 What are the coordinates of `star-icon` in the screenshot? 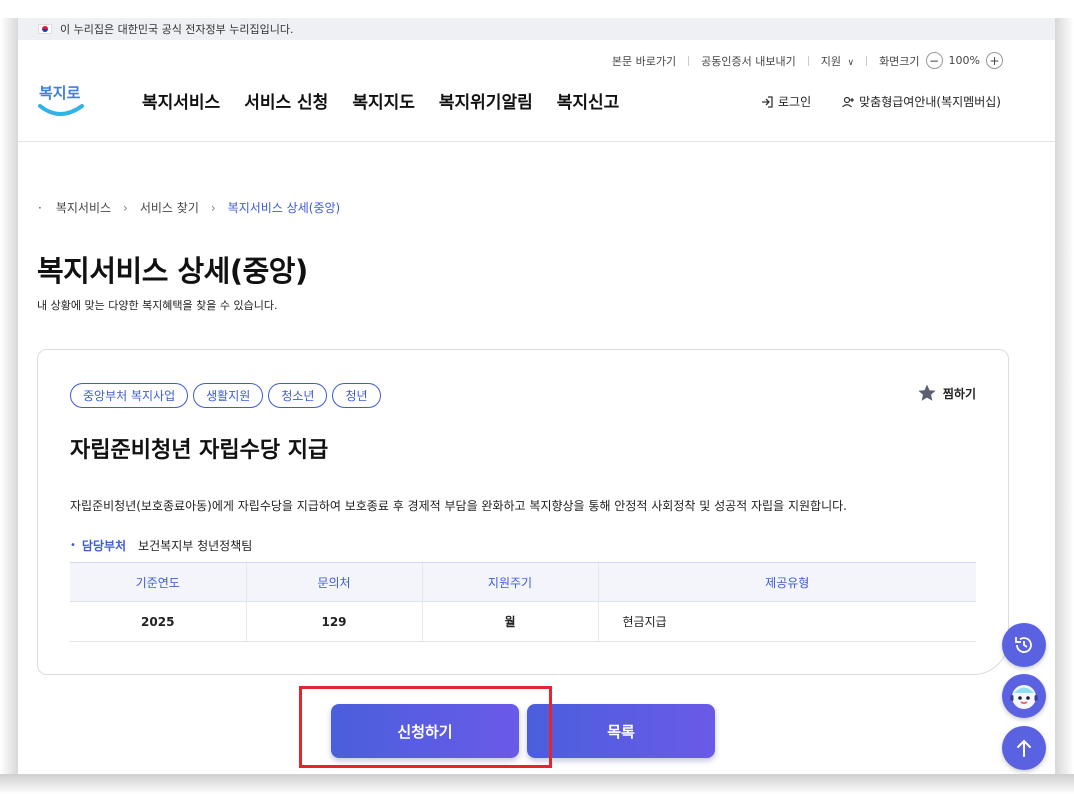 It's located at (927, 392).